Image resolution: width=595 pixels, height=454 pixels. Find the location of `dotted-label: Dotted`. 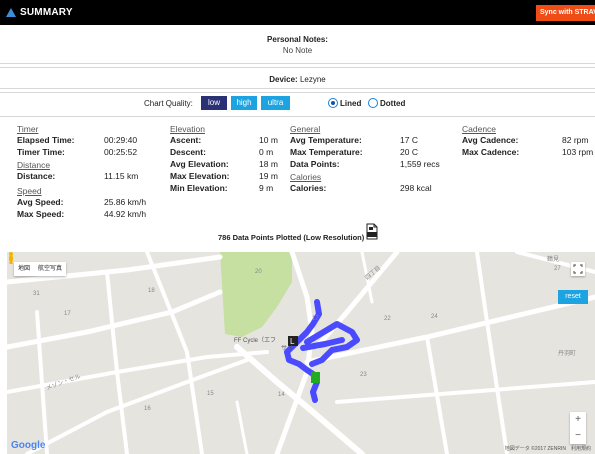

dotted-label: Dotted is located at coordinates (393, 103).